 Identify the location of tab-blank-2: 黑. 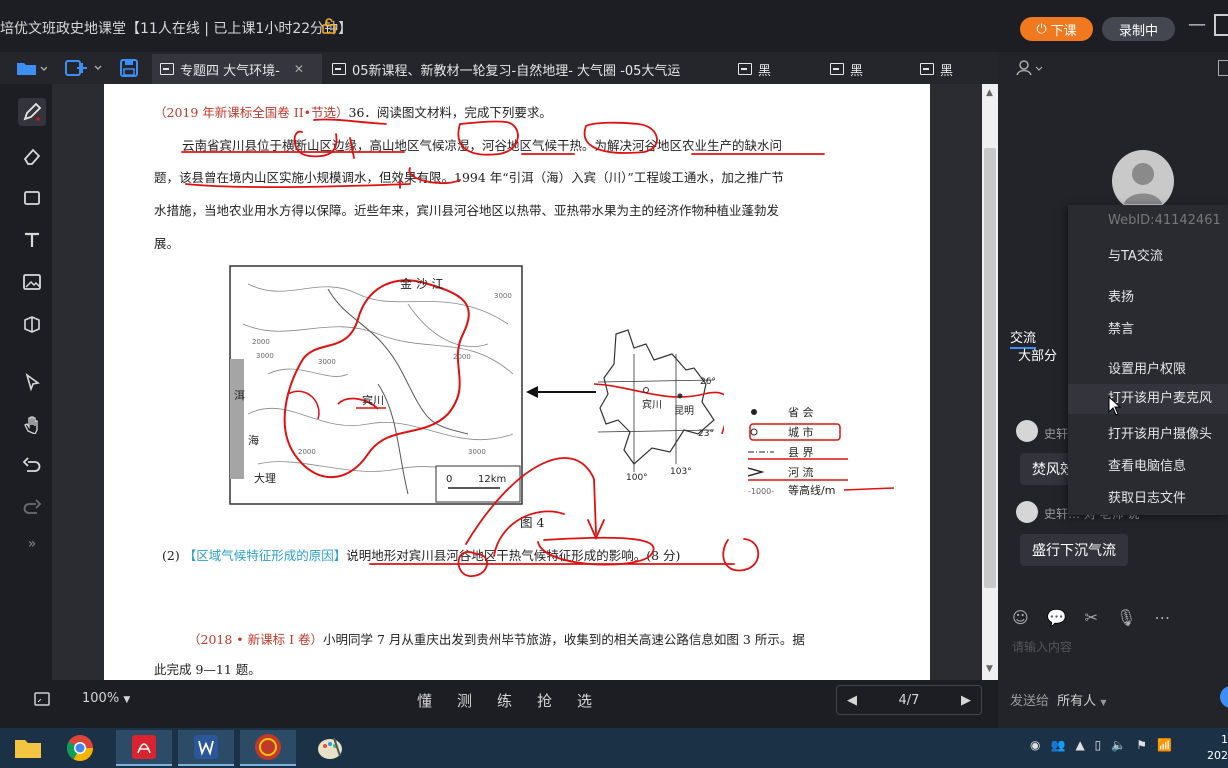
(862, 69).